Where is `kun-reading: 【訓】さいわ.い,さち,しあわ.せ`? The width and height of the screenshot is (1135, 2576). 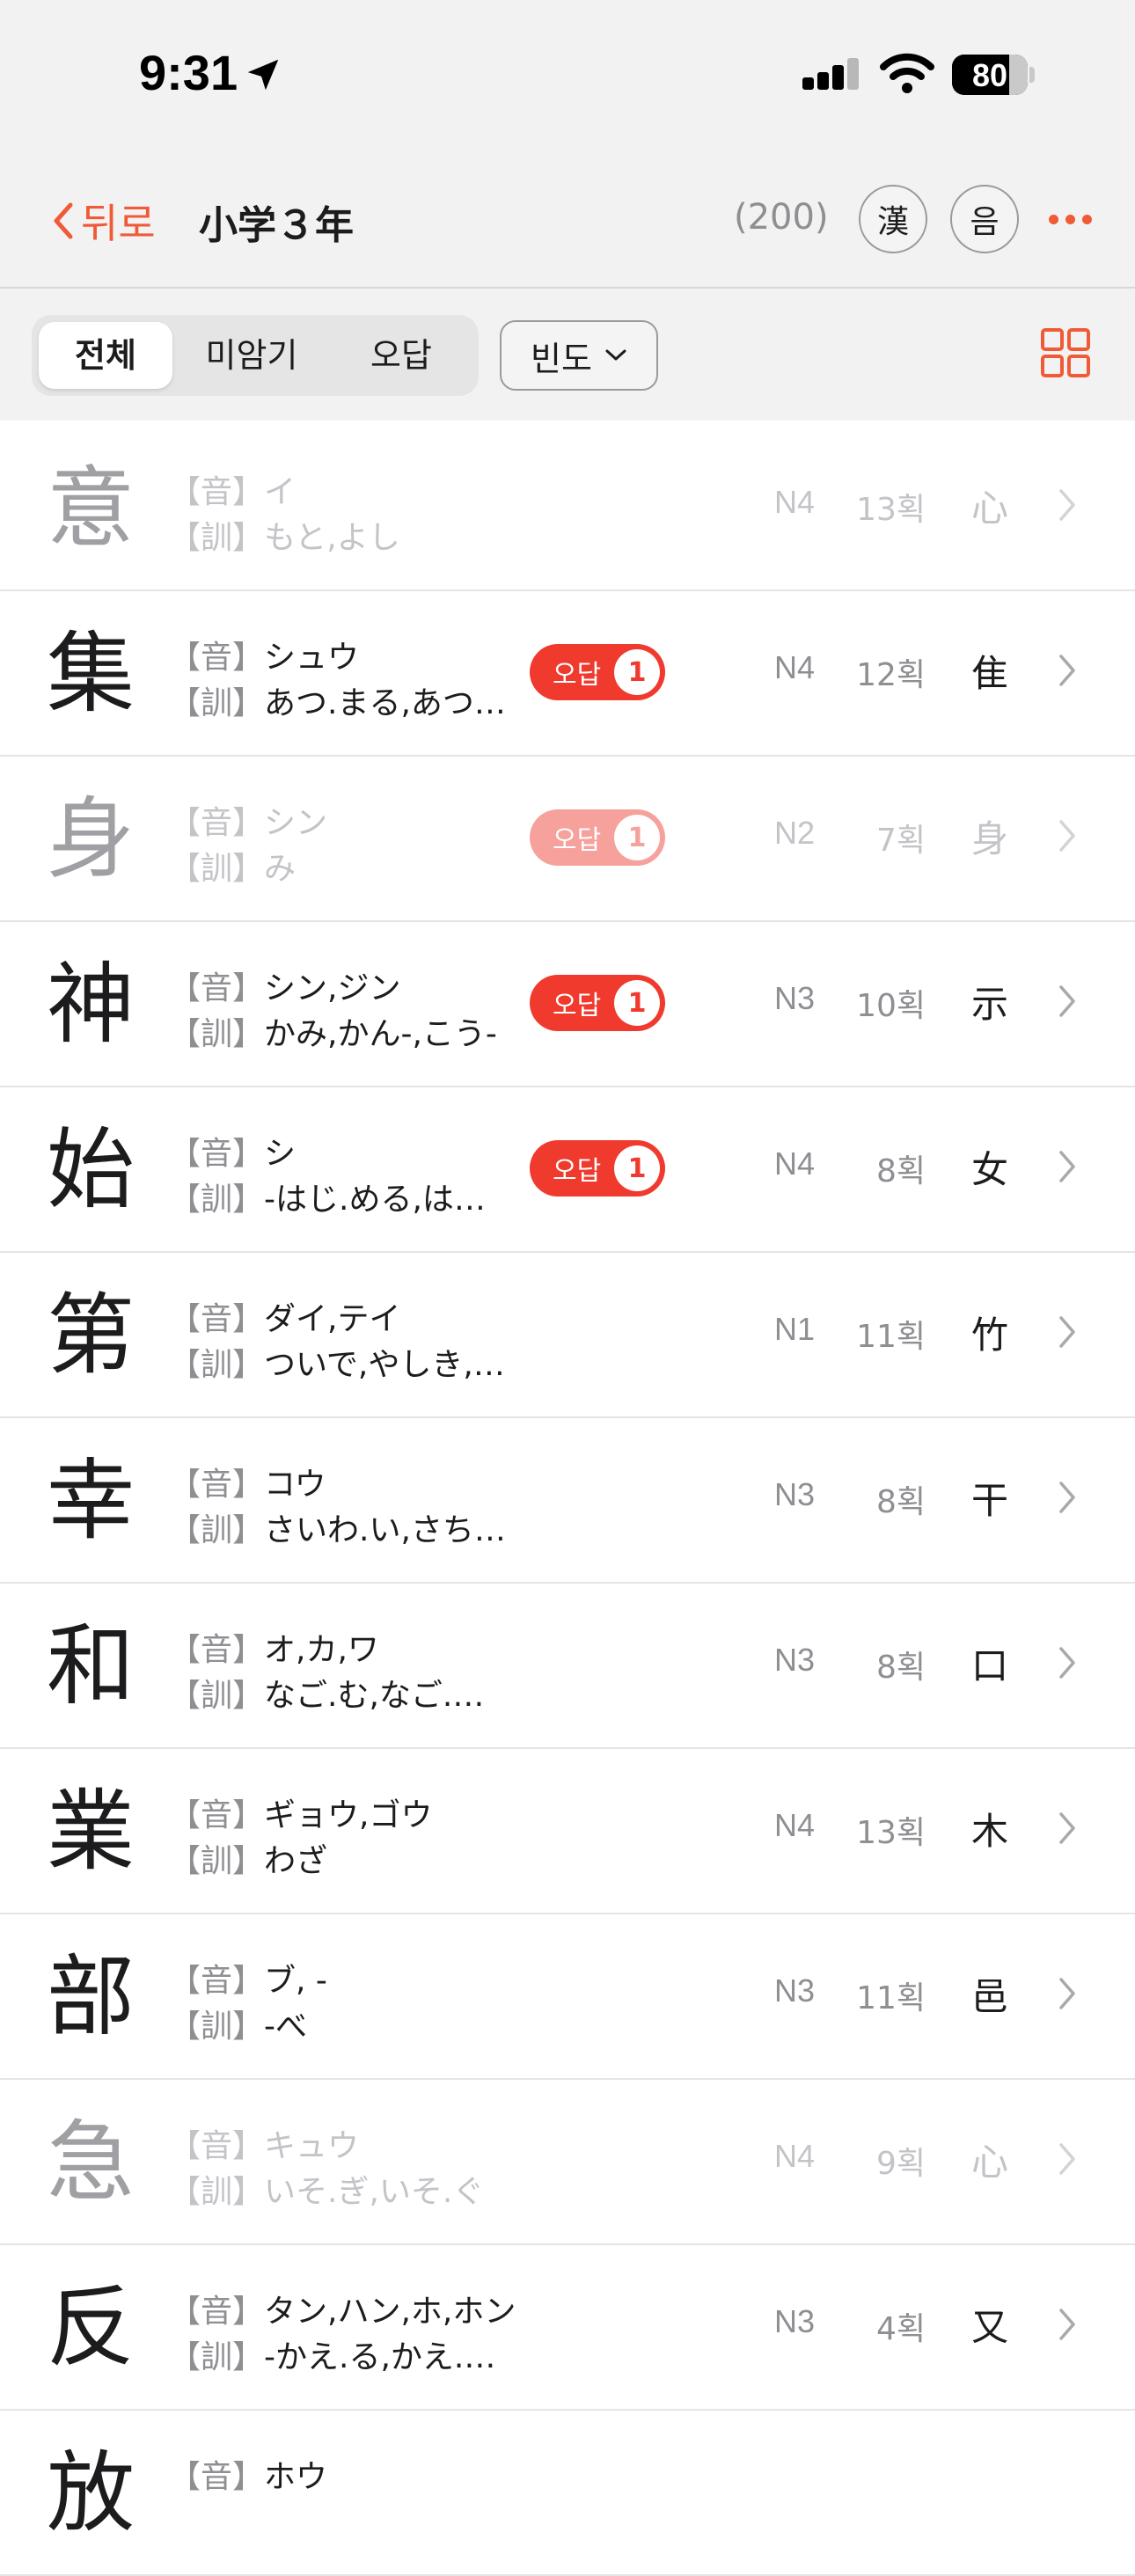 kun-reading: 【訓】さいわ.い,さち,しあわ.せ is located at coordinates (340, 1530).